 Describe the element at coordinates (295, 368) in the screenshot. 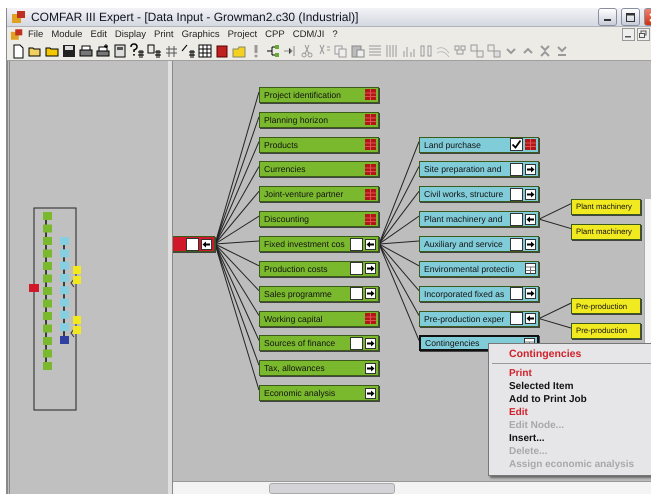

I see `node-label: Tax, allowances` at that location.